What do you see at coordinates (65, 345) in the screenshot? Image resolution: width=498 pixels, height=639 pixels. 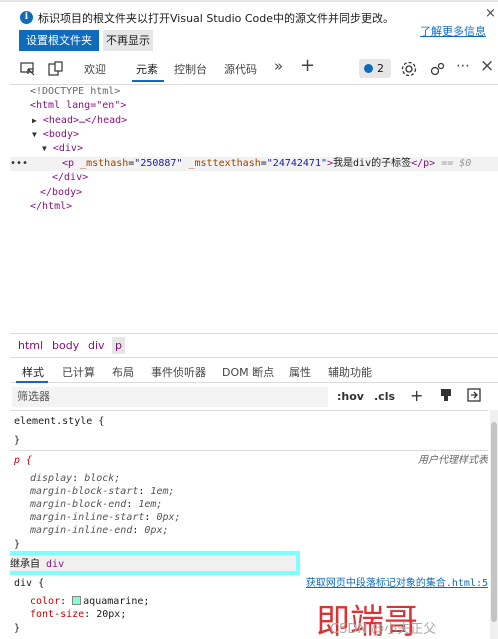 I see `breadcrumb-body: body` at bounding box center [65, 345].